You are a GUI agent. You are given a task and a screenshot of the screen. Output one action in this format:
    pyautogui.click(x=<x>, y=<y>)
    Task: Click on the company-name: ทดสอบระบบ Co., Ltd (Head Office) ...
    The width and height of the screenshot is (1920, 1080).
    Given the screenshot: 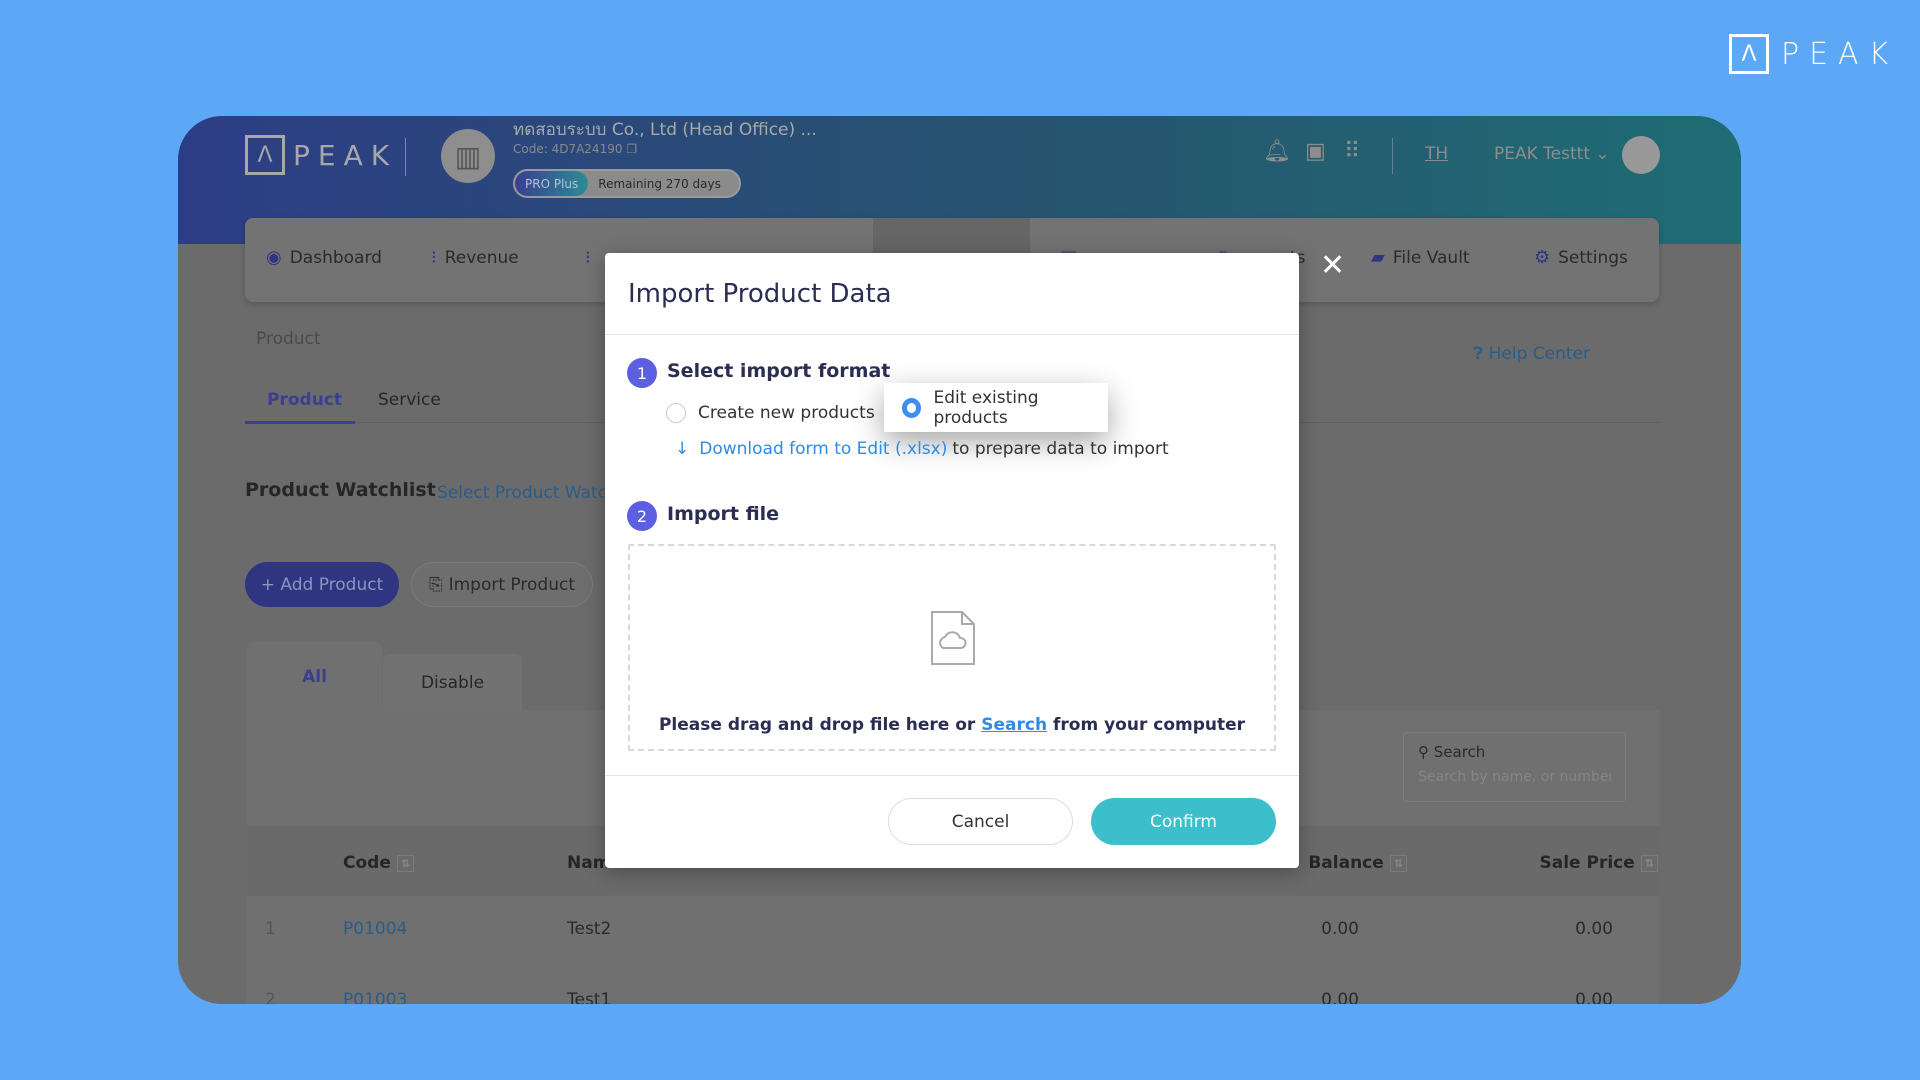 What is the action you would take?
    pyautogui.click(x=665, y=129)
    